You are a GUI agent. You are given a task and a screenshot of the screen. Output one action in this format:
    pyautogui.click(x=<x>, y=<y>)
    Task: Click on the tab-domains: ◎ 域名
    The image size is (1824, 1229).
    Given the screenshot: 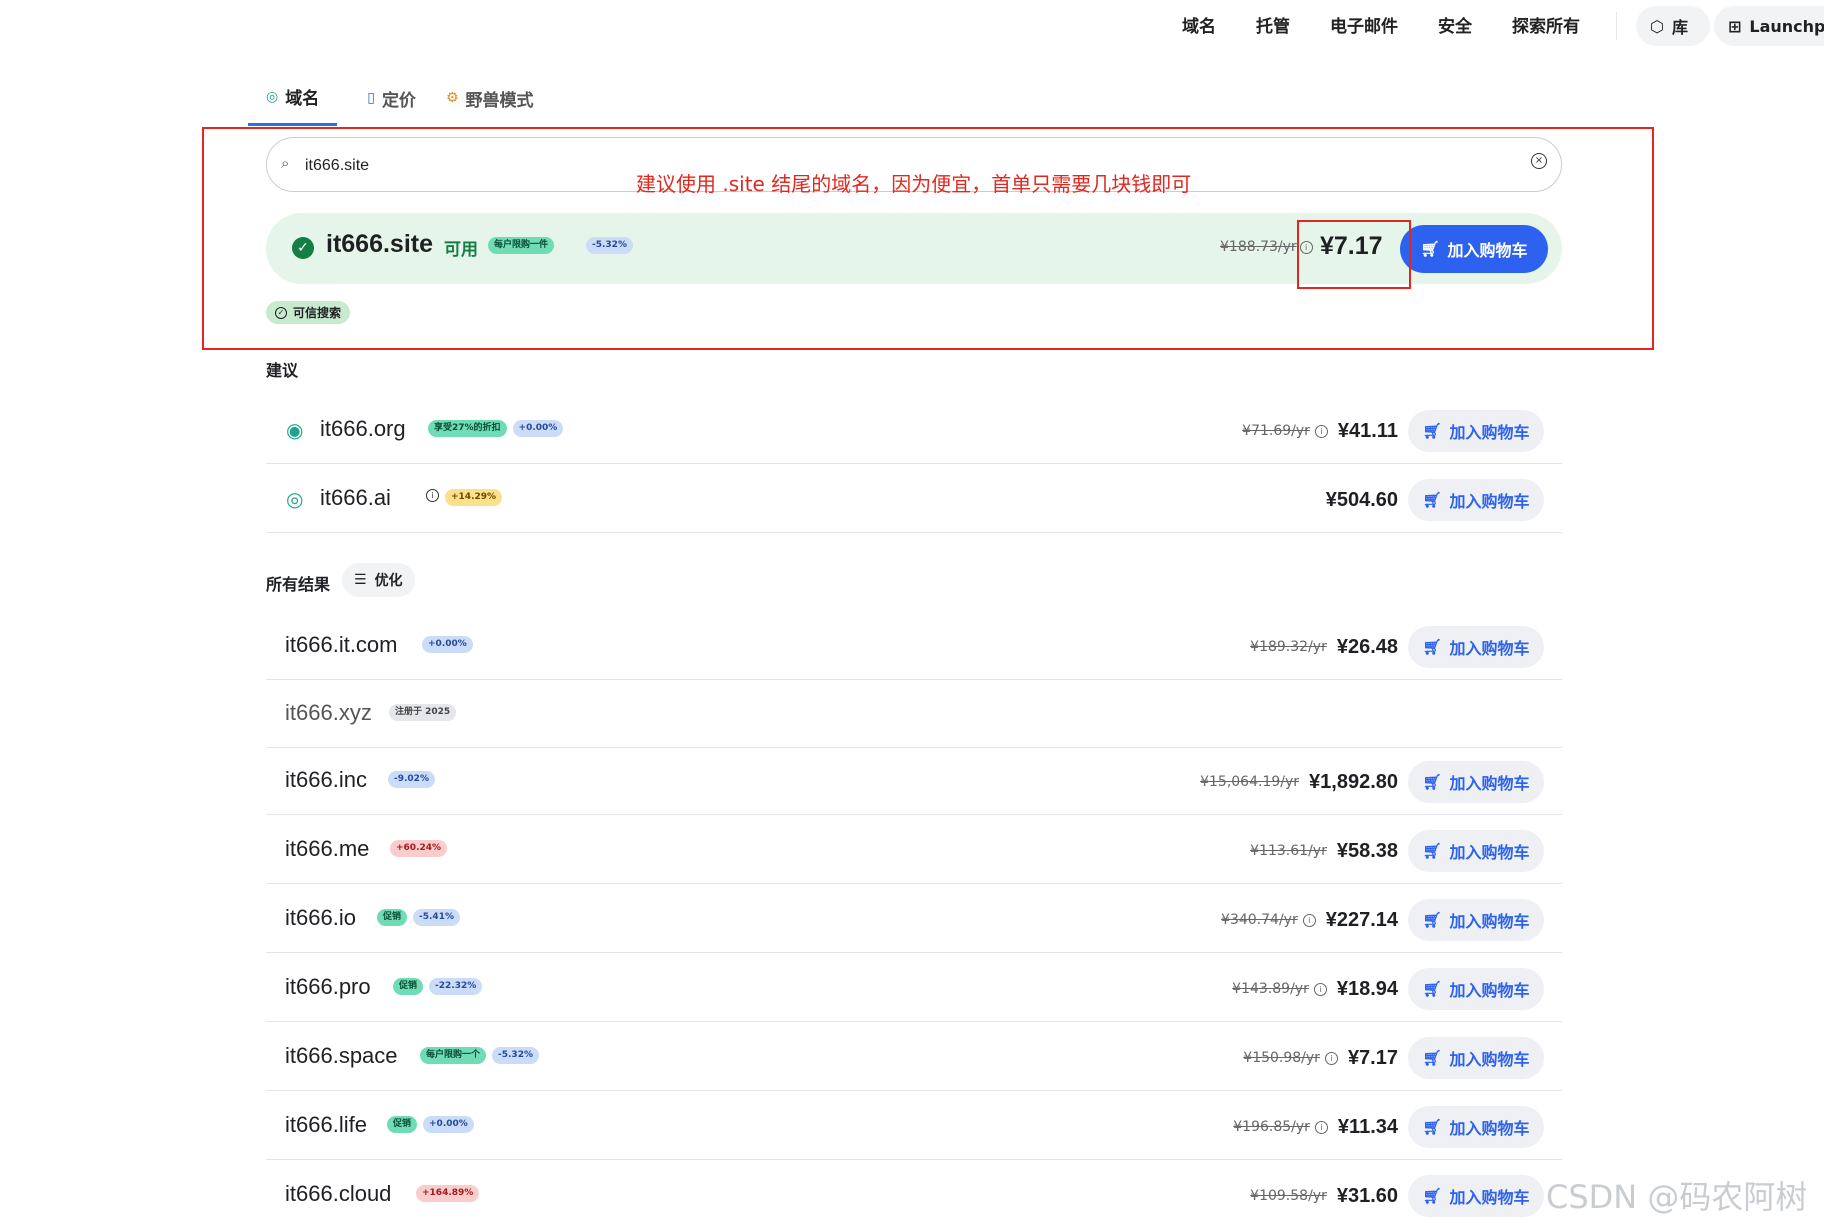 What is the action you would take?
    pyautogui.click(x=293, y=105)
    